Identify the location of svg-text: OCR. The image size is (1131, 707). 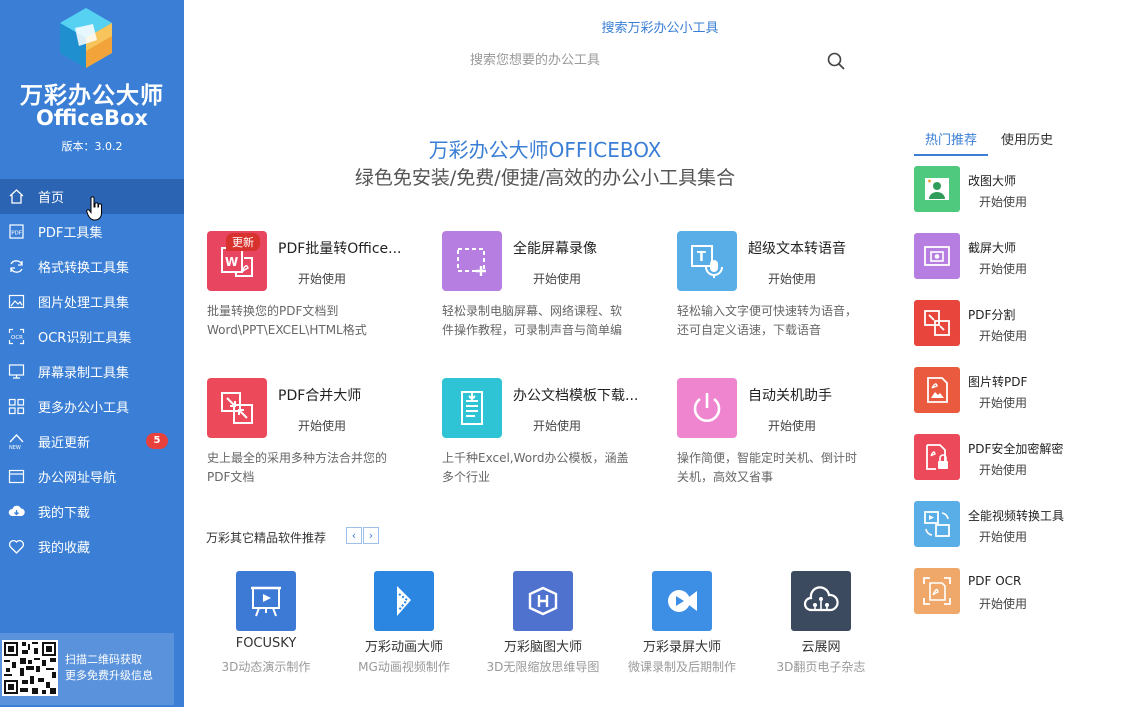
(17, 338).